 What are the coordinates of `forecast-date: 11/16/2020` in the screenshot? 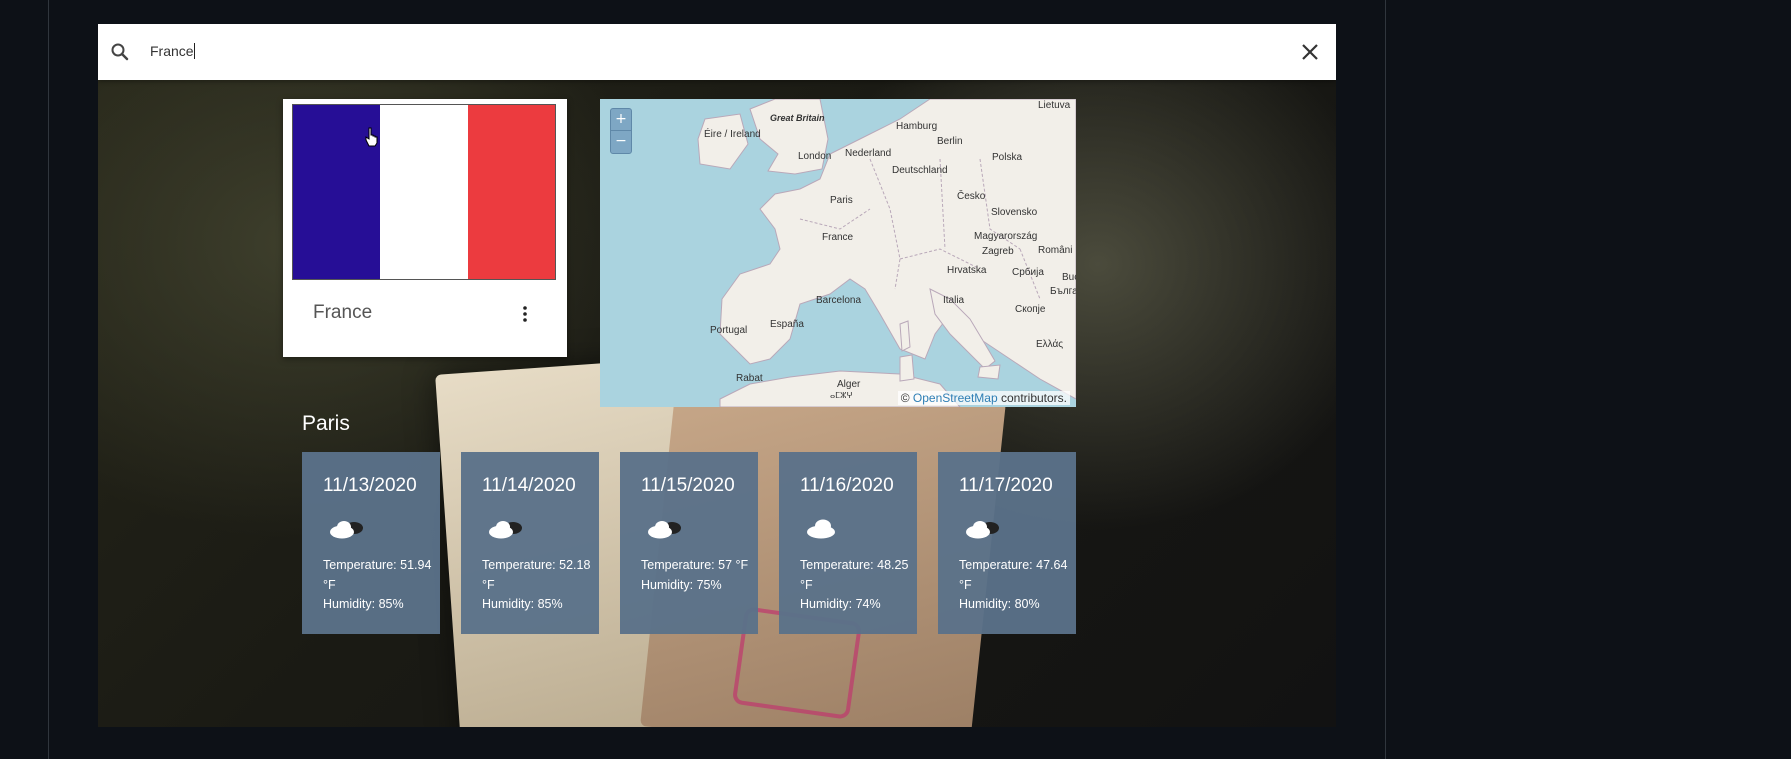 It's located at (847, 485).